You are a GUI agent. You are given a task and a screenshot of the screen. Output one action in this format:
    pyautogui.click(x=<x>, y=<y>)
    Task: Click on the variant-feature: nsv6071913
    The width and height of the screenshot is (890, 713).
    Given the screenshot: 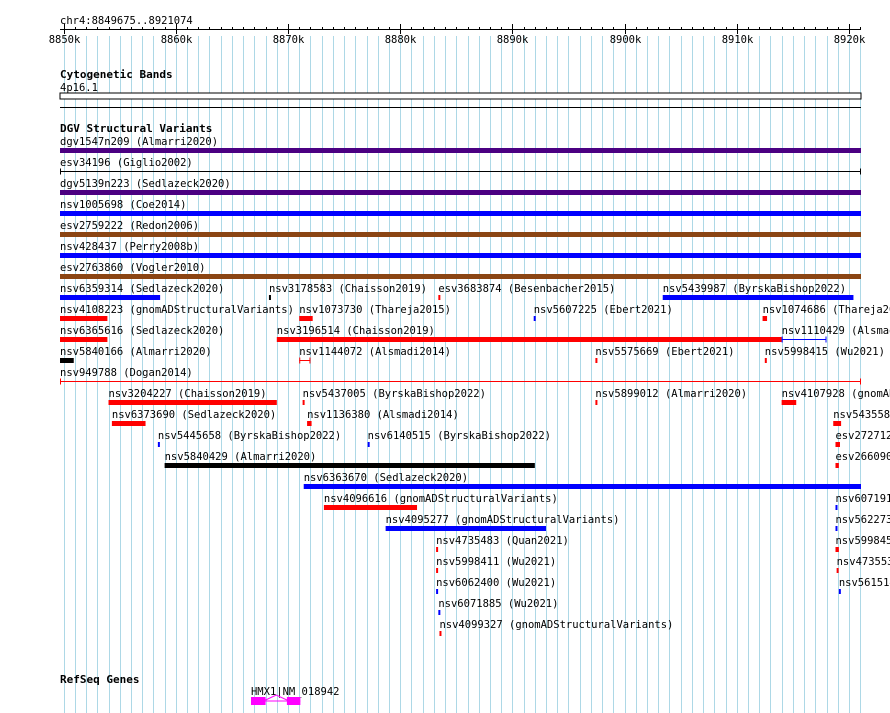 What is the action you would take?
    pyautogui.click(x=862, y=501)
    